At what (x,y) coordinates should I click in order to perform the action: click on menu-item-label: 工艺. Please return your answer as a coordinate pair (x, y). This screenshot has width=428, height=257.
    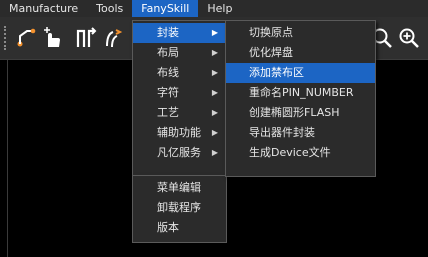
    Looking at the image, I should click on (168, 112).